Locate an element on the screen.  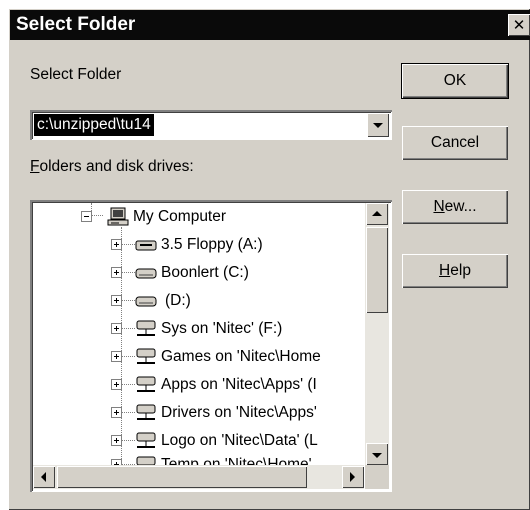
tree-item-label: Temp on 'Nitec\Home' is located at coordinates (236, 460).